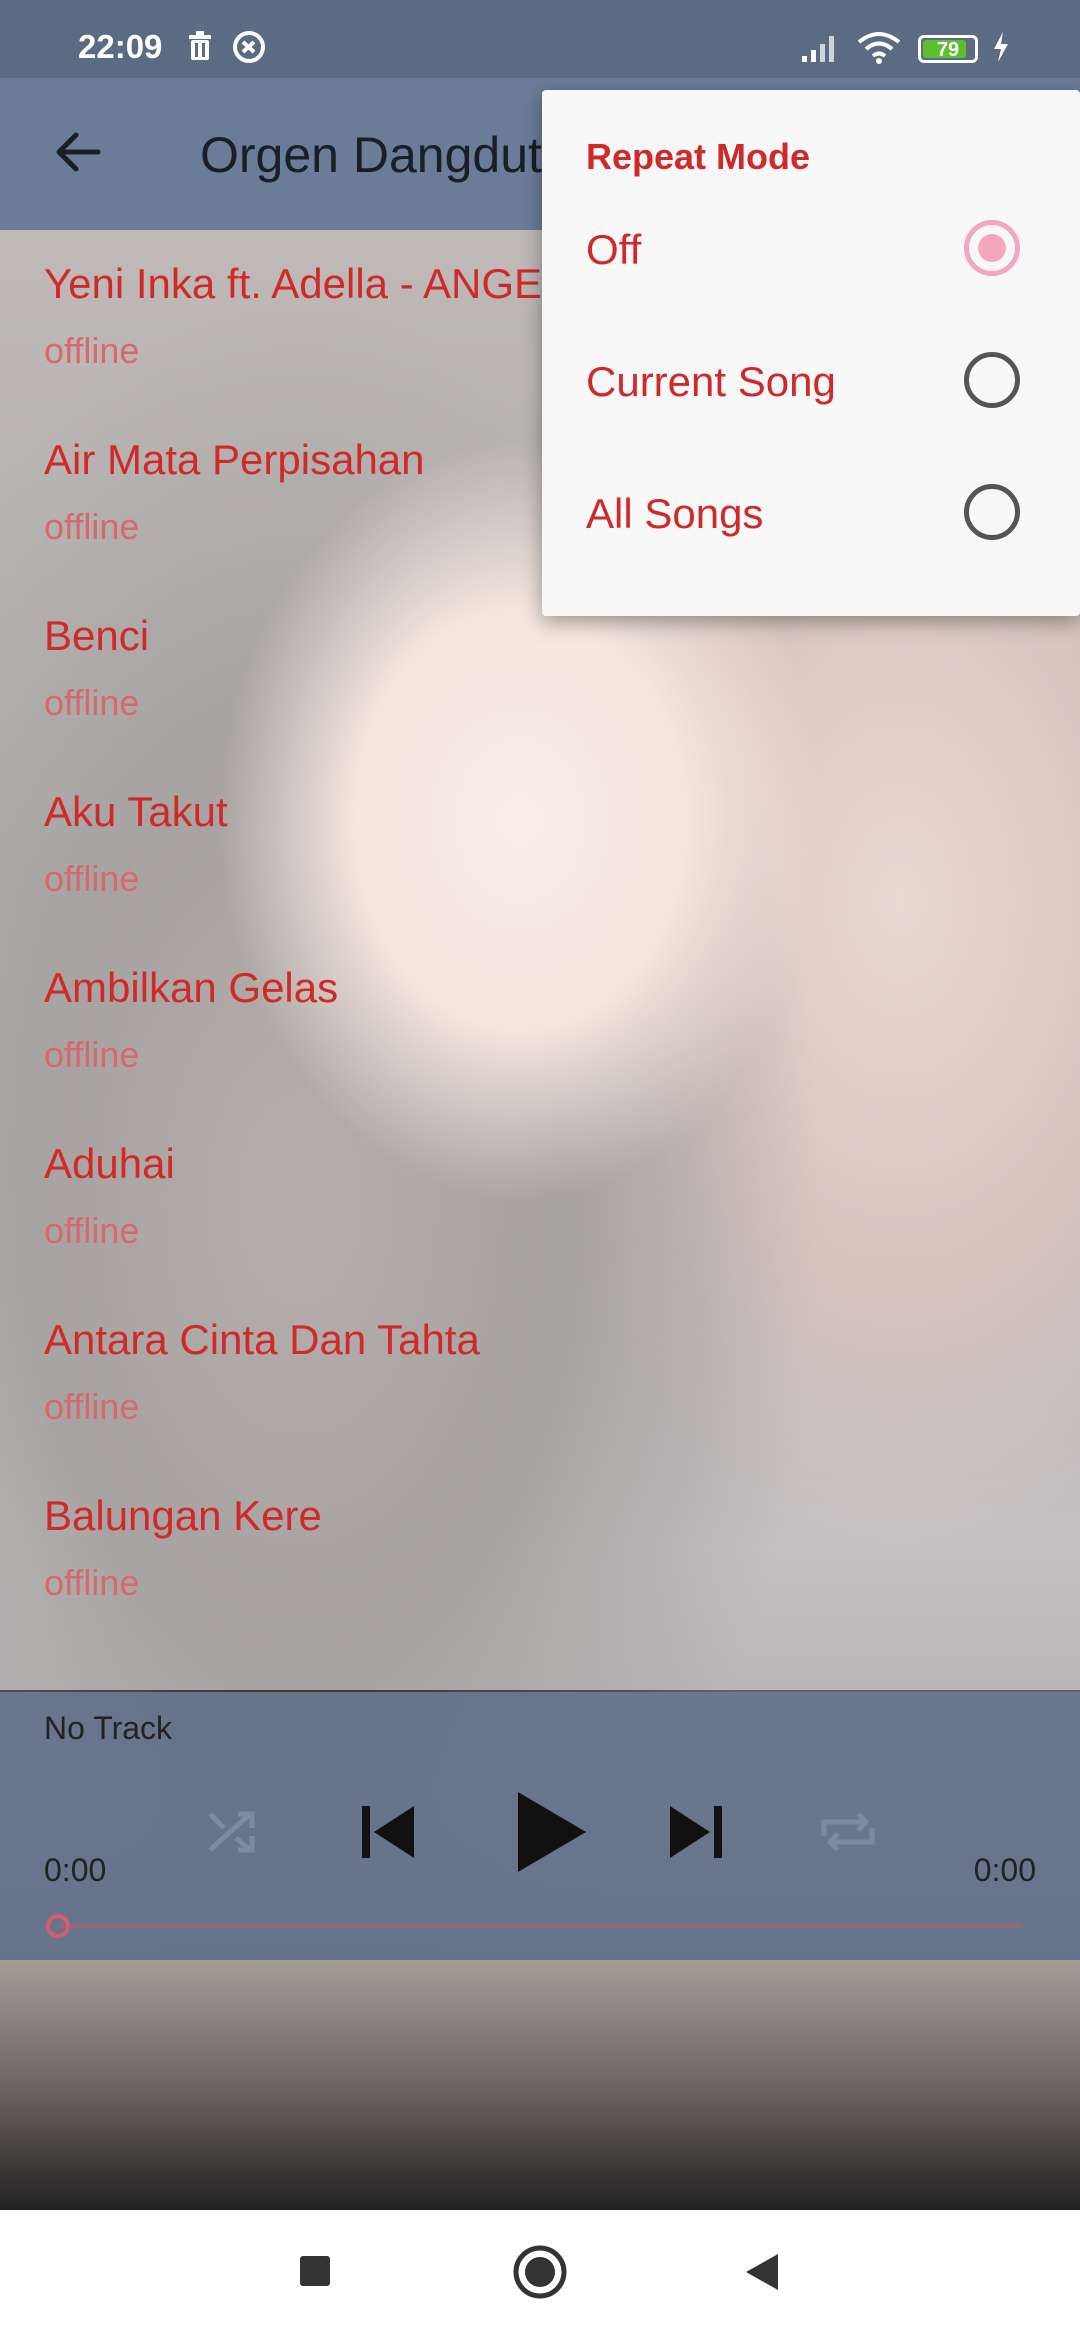 This screenshot has height=2340, width=1080. I want to click on battery-level: 79, so click(948, 50).